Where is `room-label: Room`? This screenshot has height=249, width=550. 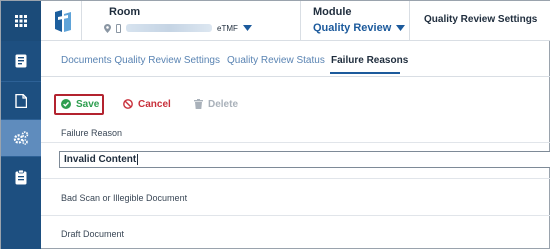
room-label: Room is located at coordinates (125, 12).